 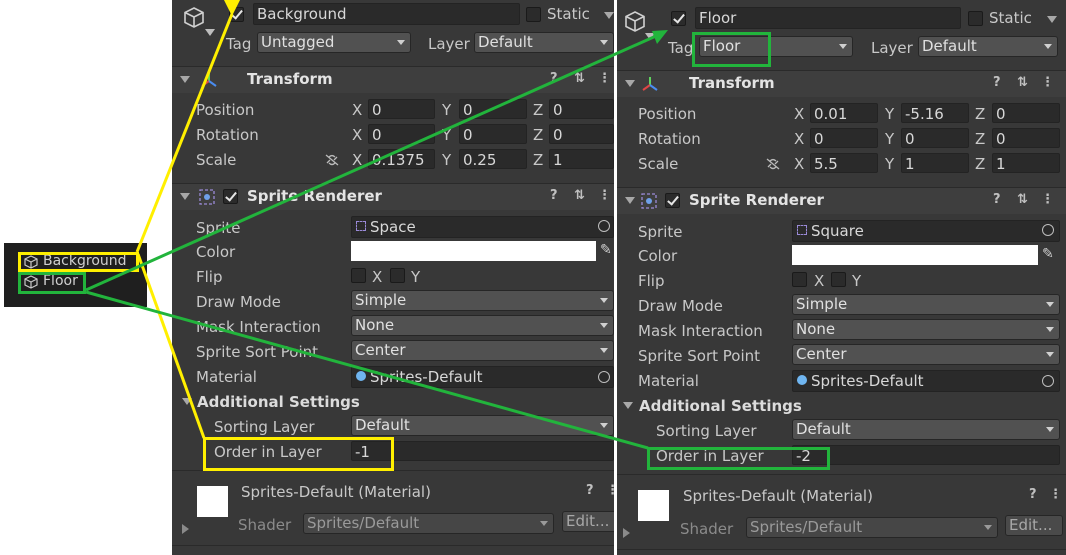 What do you see at coordinates (482, 227) in the screenshot?
I see `sprite-field: Space` at bounding box center [482, 227].